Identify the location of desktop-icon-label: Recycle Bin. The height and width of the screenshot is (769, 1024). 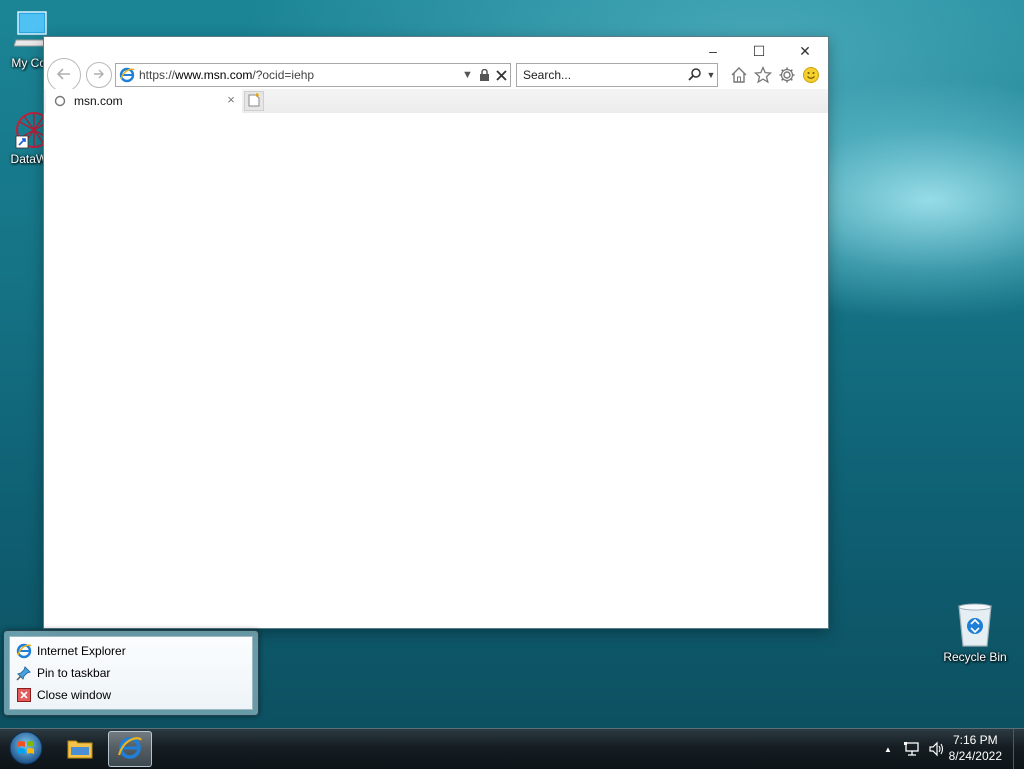
(975, 657).